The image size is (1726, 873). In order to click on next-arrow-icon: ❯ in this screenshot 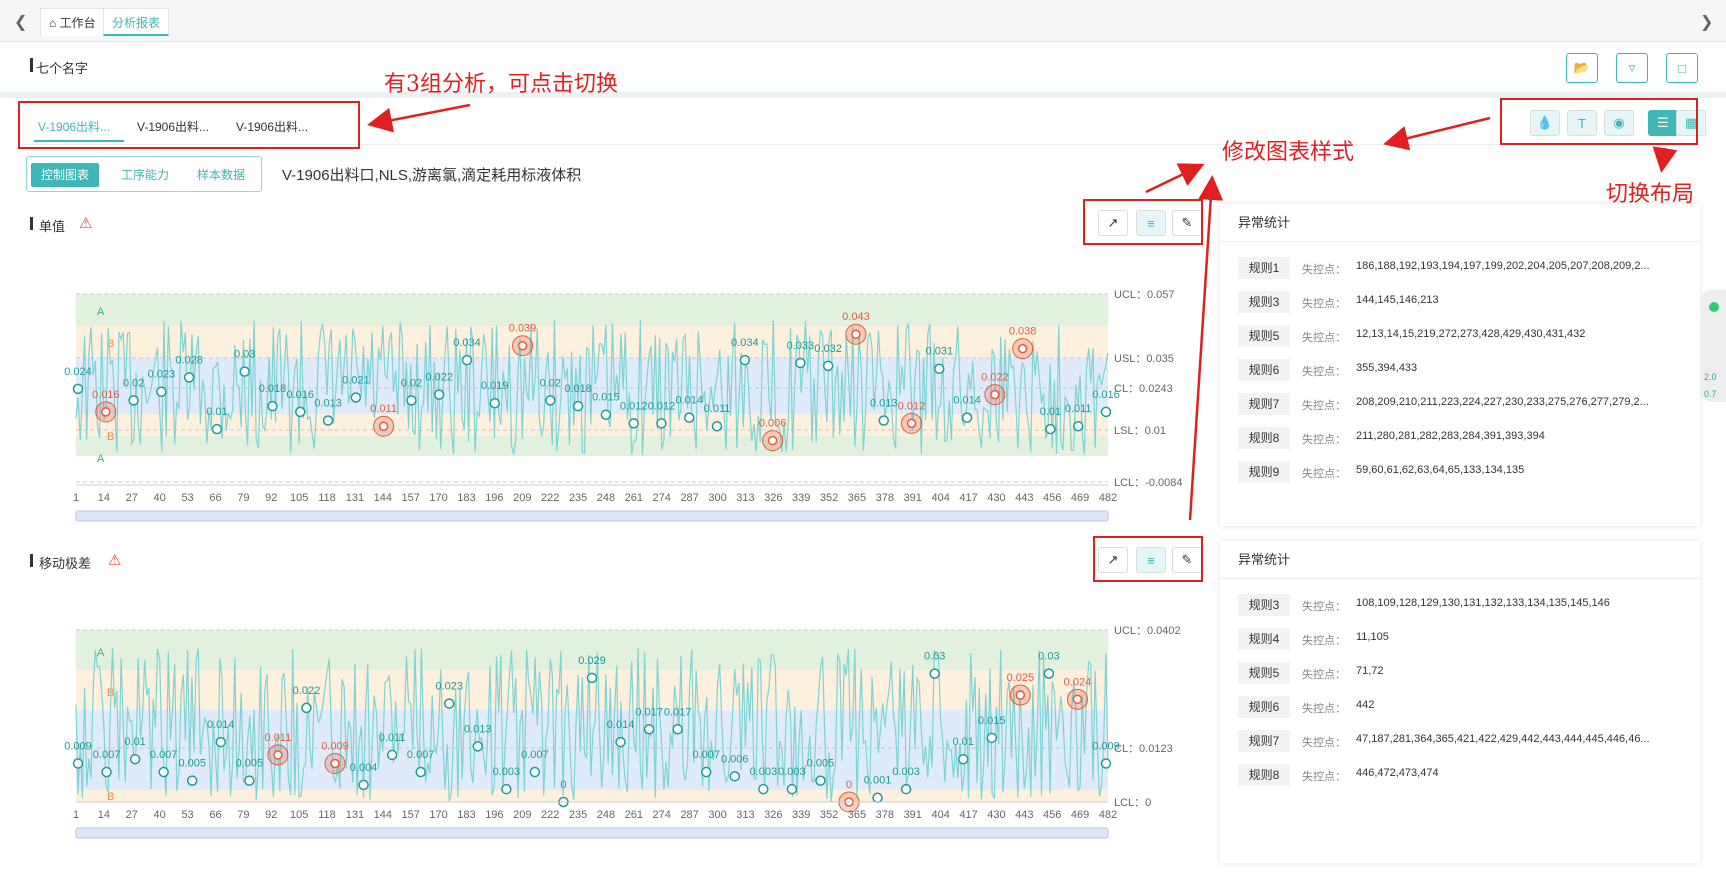, I will do `click(1706, 22)`.